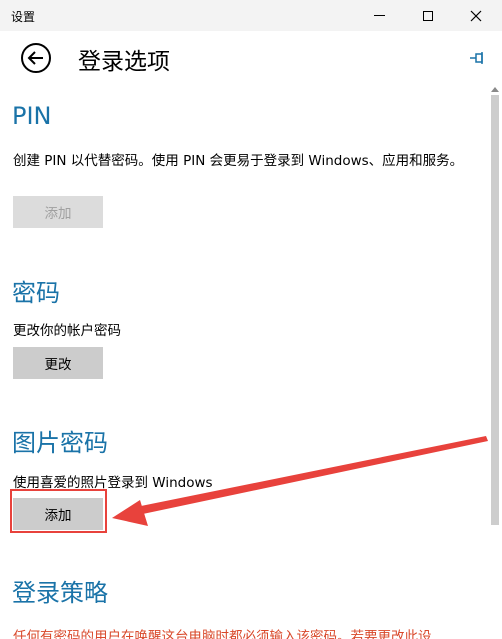  I want to click on policy-description: 任何有密码的用户在唤醒这台电脑时都必须输入该密码。若要更改此设, so click(222, 634).